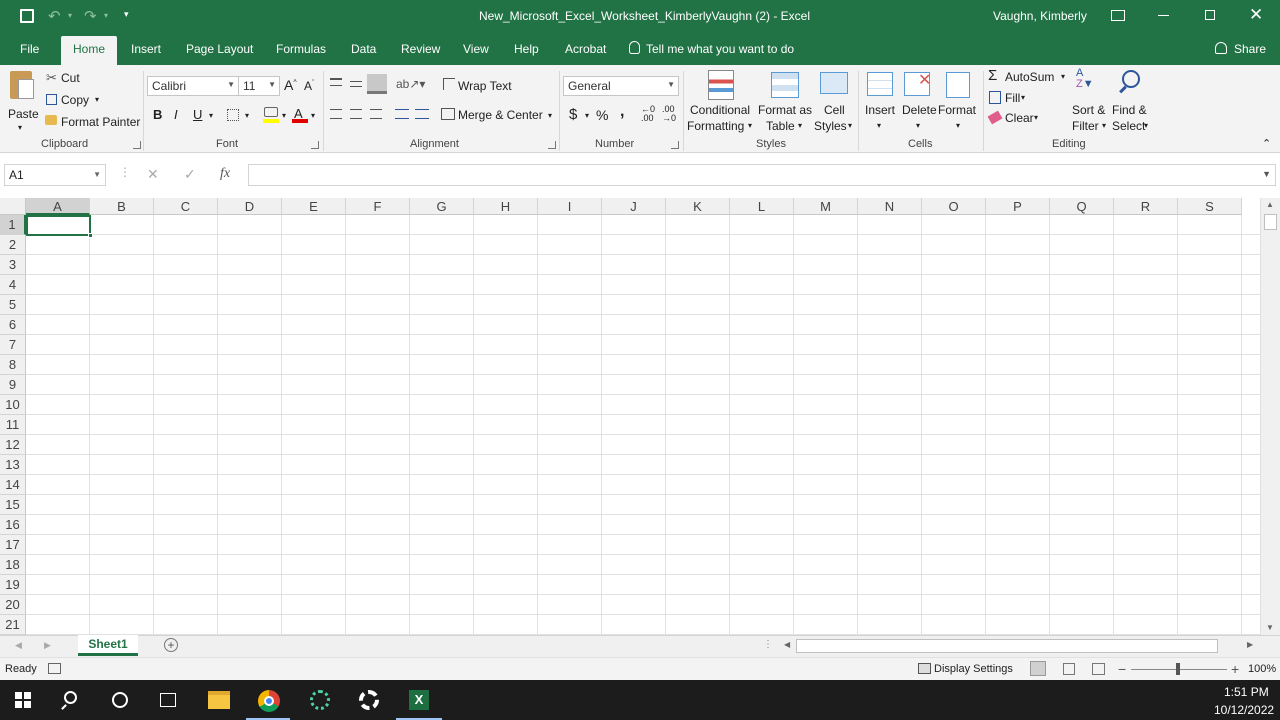  What do you see at coordinates (320, 700) in the screenshot?
I see `loading-app-icon` at bounding box center [320, 700].